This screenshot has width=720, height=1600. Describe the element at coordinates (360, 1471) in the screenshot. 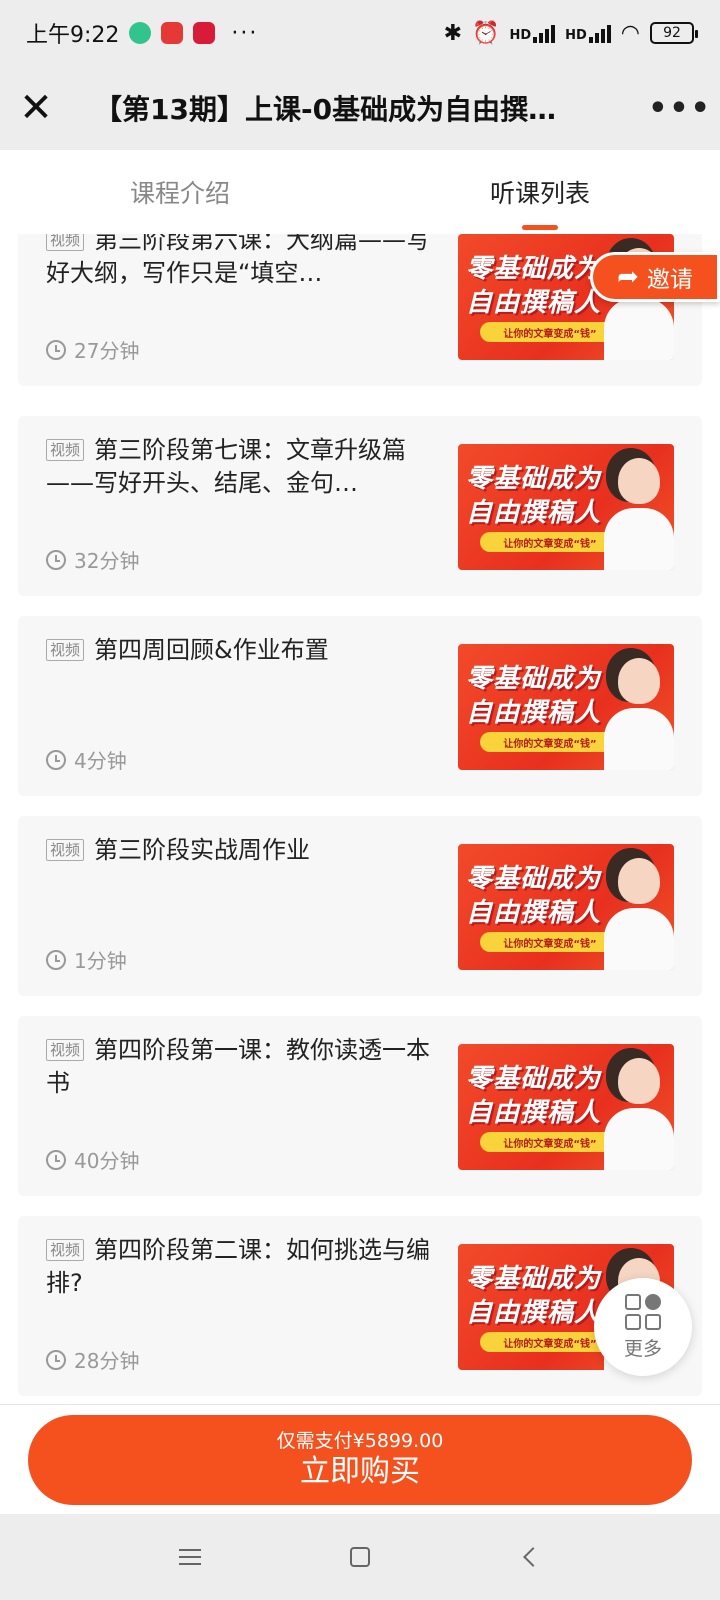

I see `buy-label: 立即购买` at that location.